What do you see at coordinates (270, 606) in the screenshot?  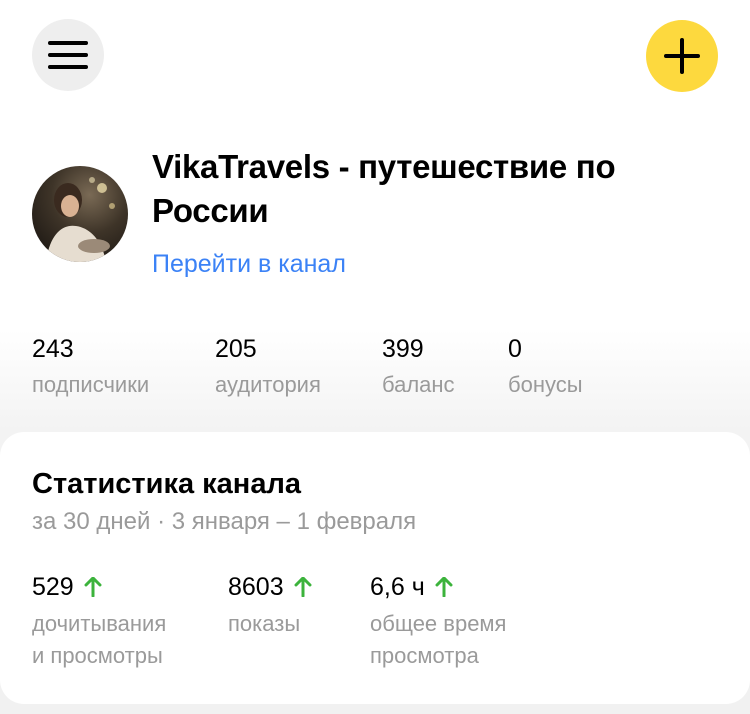 I see `impressions-metric: 8603 показы` at bounding box center [270, 606].